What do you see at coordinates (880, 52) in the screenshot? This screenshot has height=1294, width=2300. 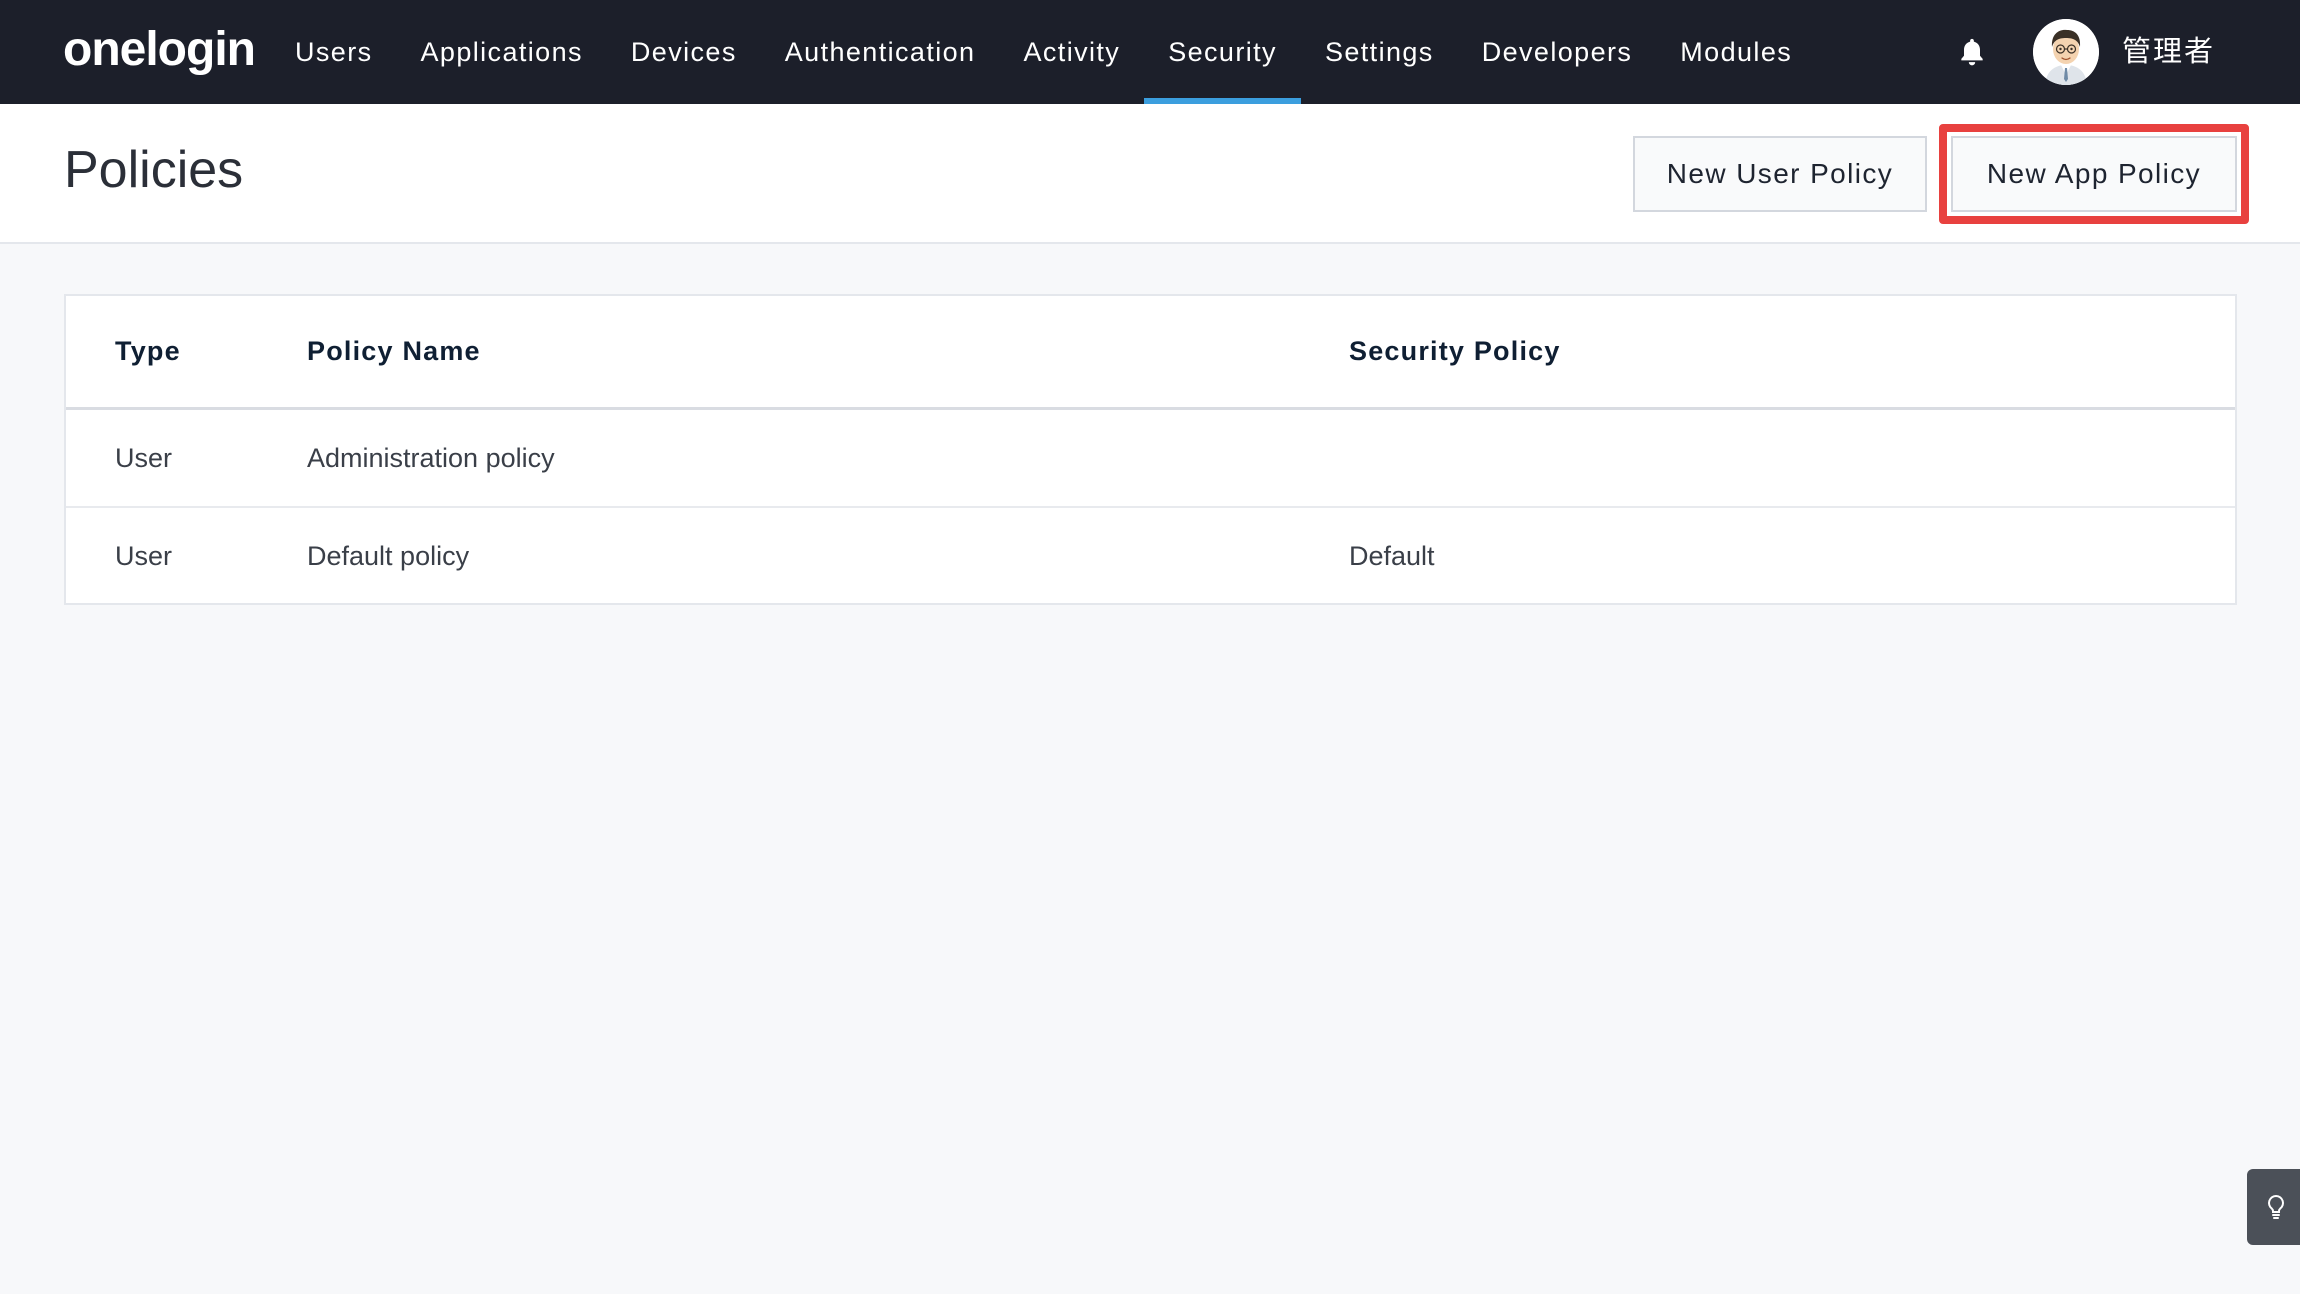 I see `nav-item-authentication: Authentication` at bounding box center [880, 52].